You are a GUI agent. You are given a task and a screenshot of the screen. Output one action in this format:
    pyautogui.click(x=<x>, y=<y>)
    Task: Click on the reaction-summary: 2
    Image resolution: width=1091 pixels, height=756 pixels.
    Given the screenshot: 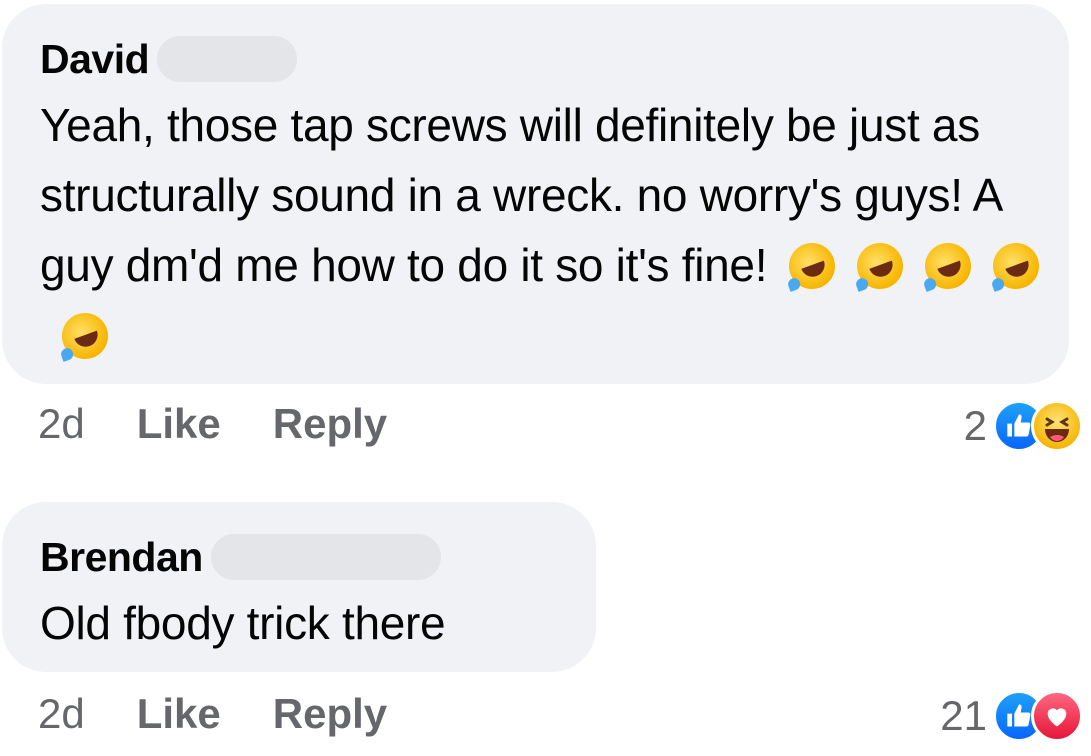 What is the action you would take?
    pyautogui.click(x=1023, y=426)
    